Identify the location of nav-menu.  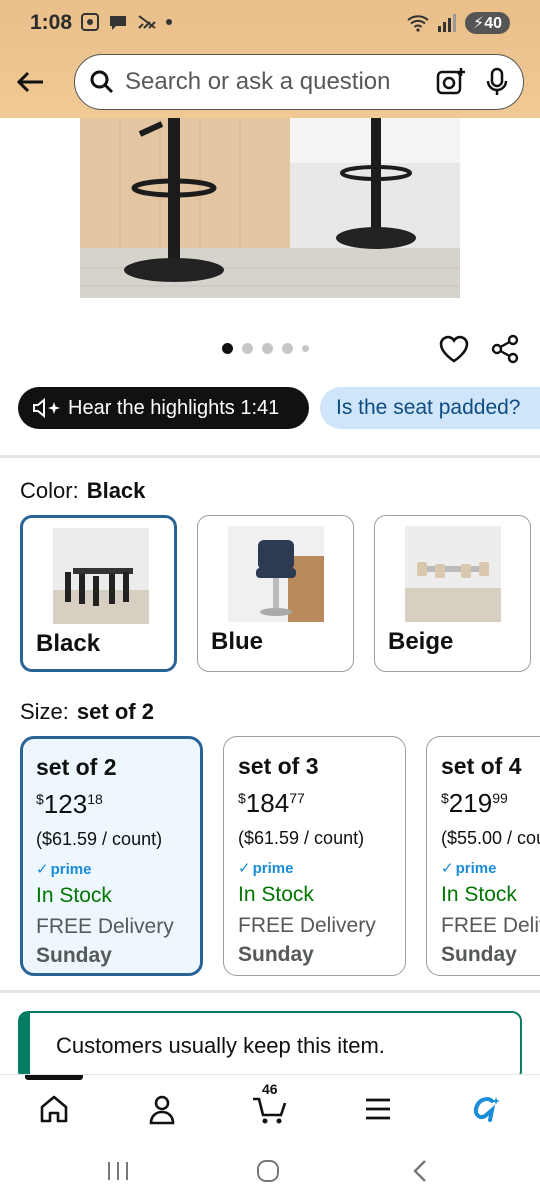
(378, 1109).